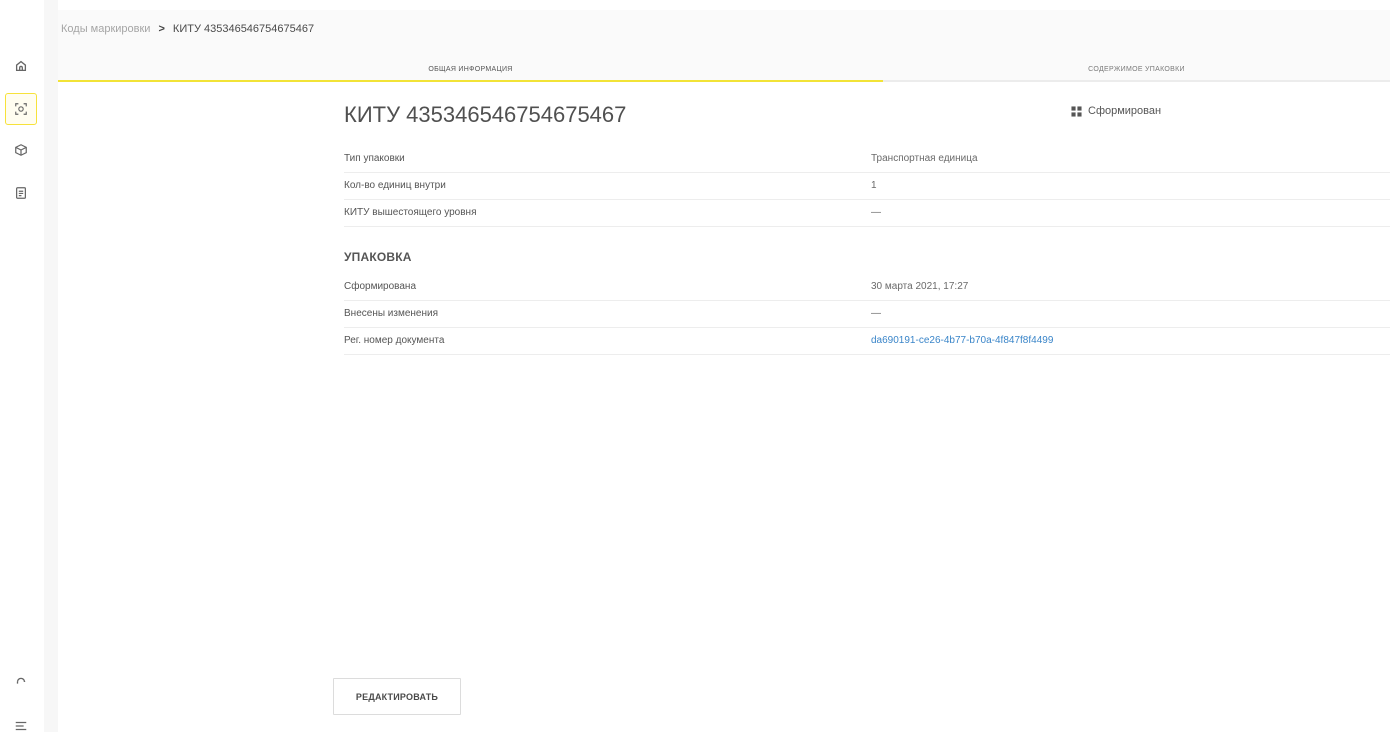 The width and height of the screenshot is (1390, 732). Describe the element at coordinates (391, 313) in the screenshot. I see `detail-label: Внесены изменения` at that location.